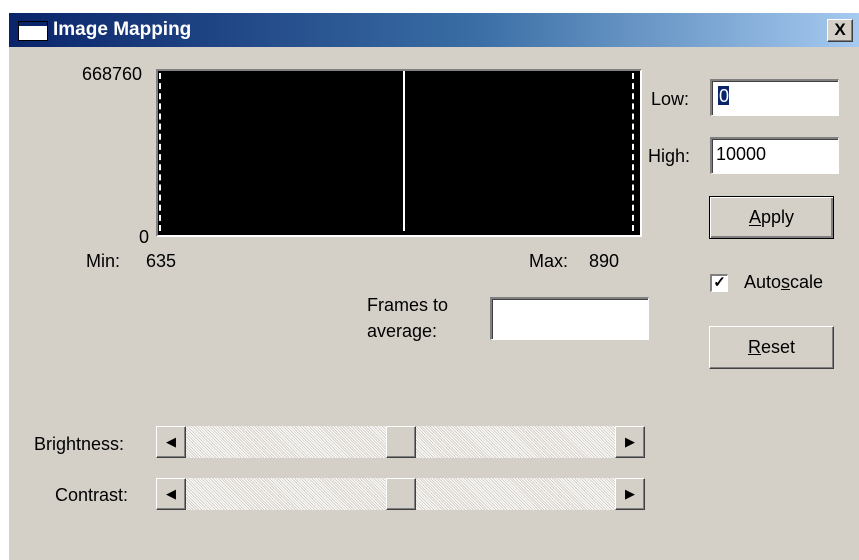 This screenshot has height=560, width=859. I want to click on reset-button-label: Reset, so click(771, 347).